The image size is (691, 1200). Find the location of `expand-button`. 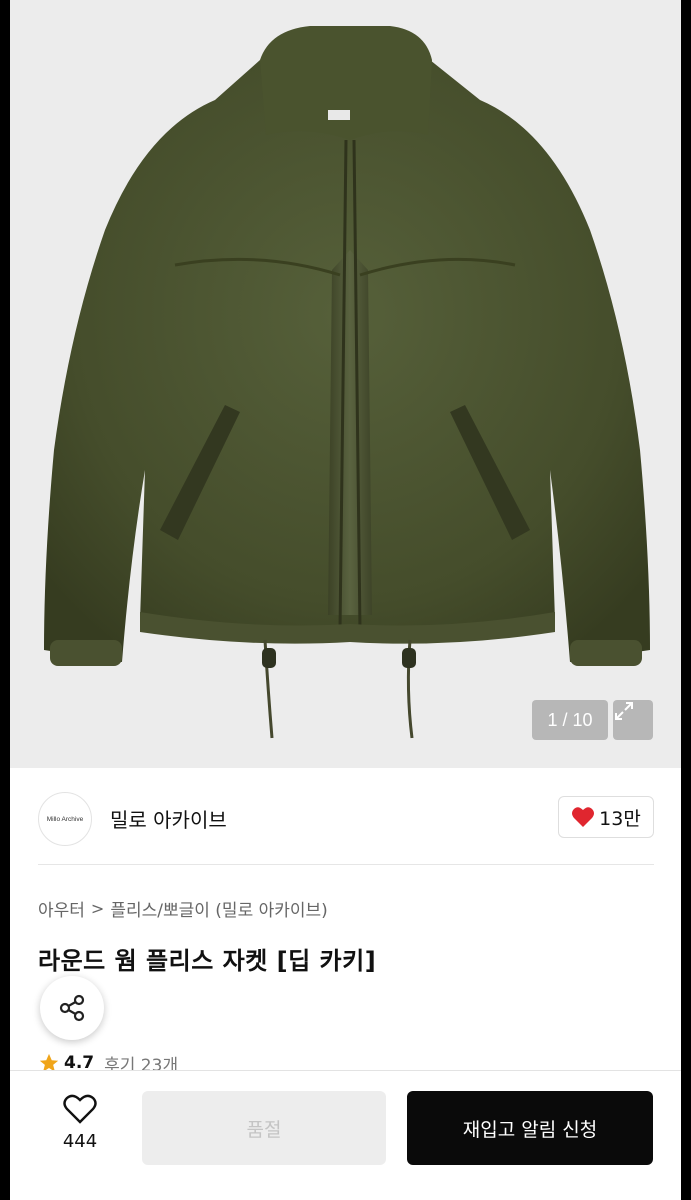

expand-button is located at coordinates (633, 720).